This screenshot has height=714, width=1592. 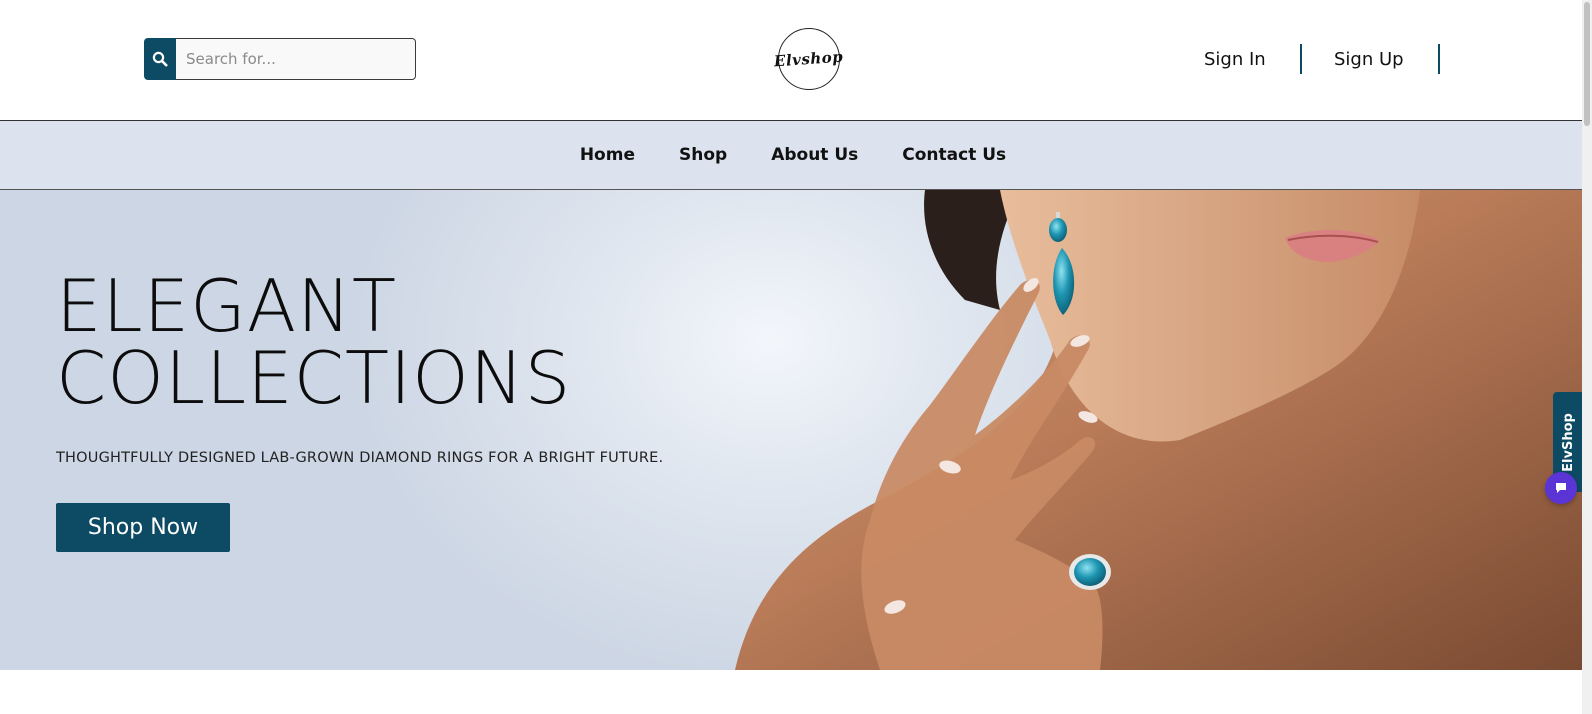 What do you see at coordinates (314, 378) in the screenshot?
I see `hero-title-line2: COLLECTIONS` at bounding box center [314, 378].